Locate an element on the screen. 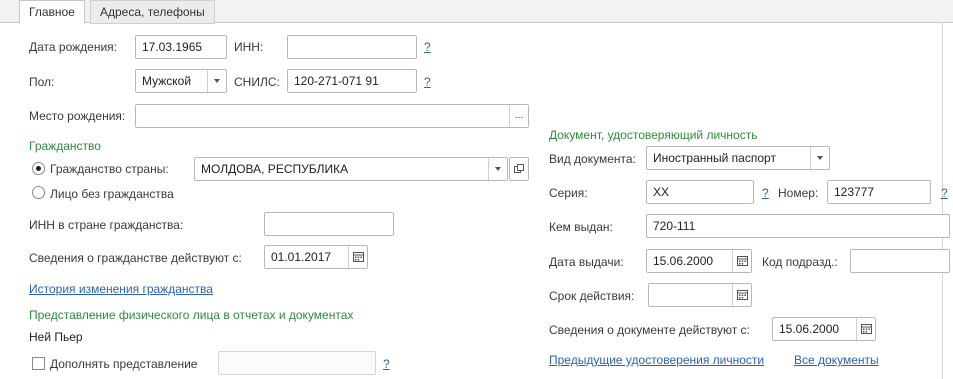 Image resolution: width=953 pixels, height=379 pixels. issue-date-field: 15.06.2000 is located at coordinates (699, 261).